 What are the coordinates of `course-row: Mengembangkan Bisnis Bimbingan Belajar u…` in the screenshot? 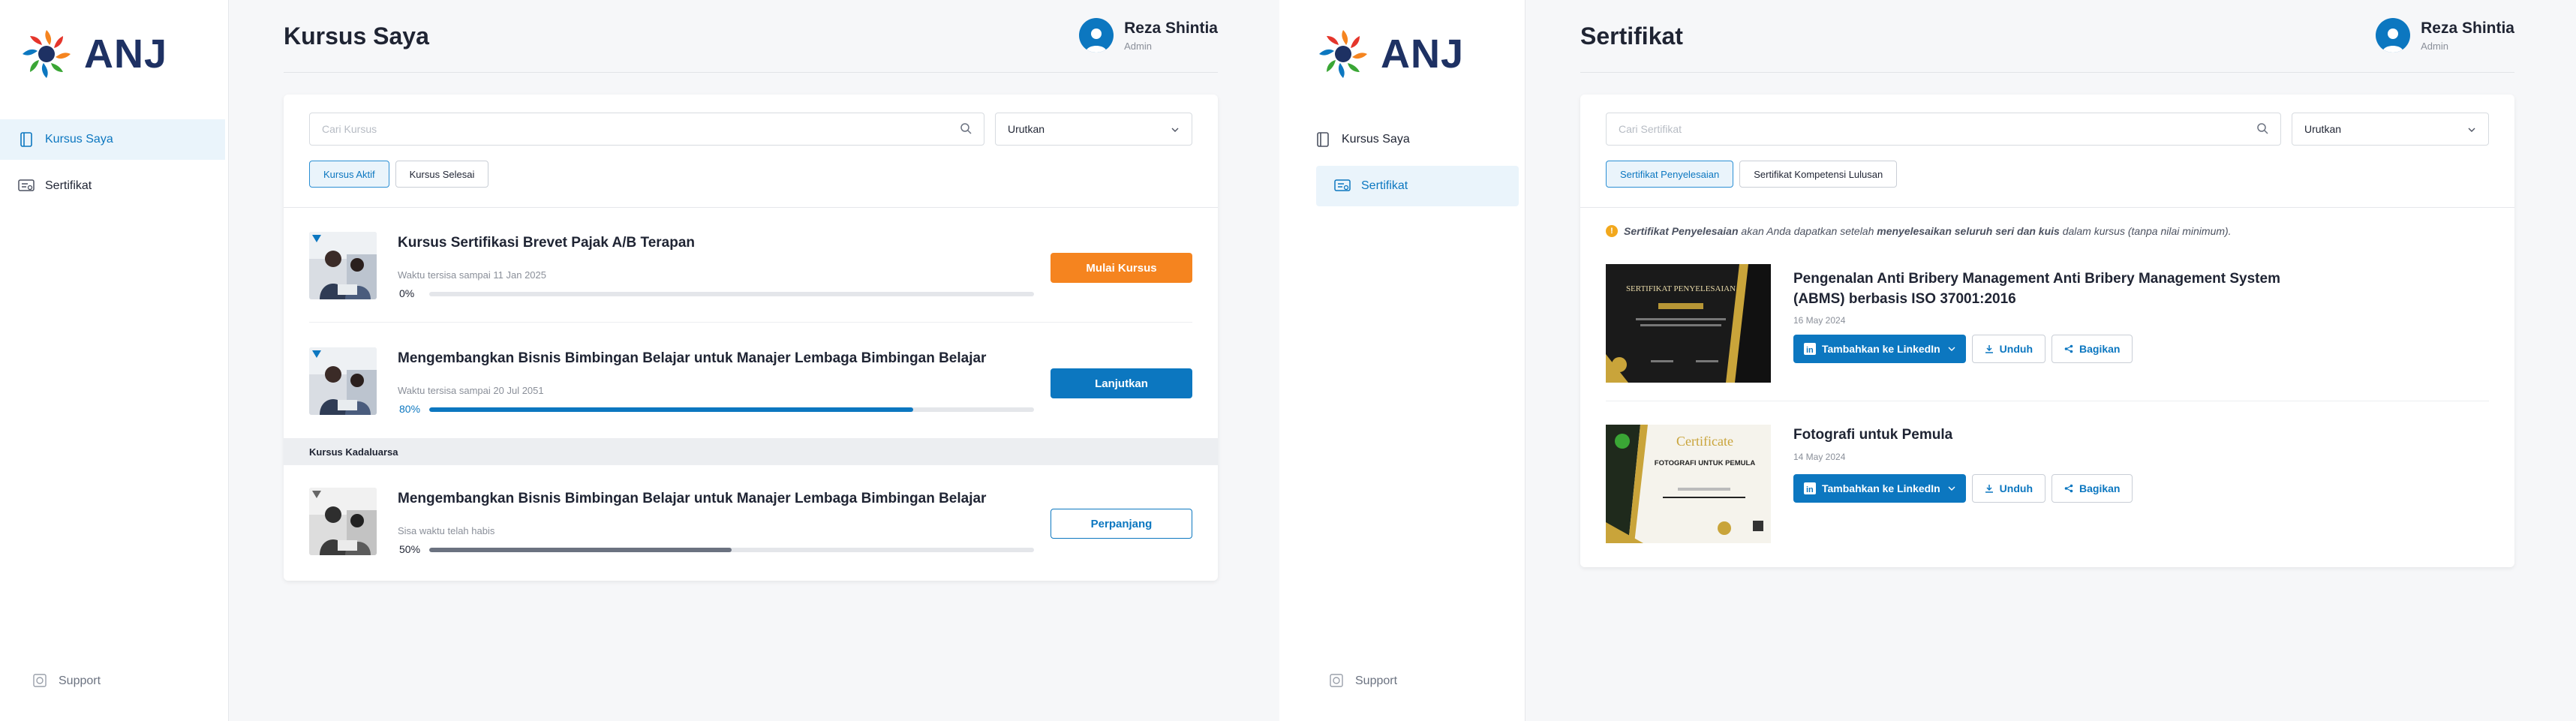 It's located at (751, 381).